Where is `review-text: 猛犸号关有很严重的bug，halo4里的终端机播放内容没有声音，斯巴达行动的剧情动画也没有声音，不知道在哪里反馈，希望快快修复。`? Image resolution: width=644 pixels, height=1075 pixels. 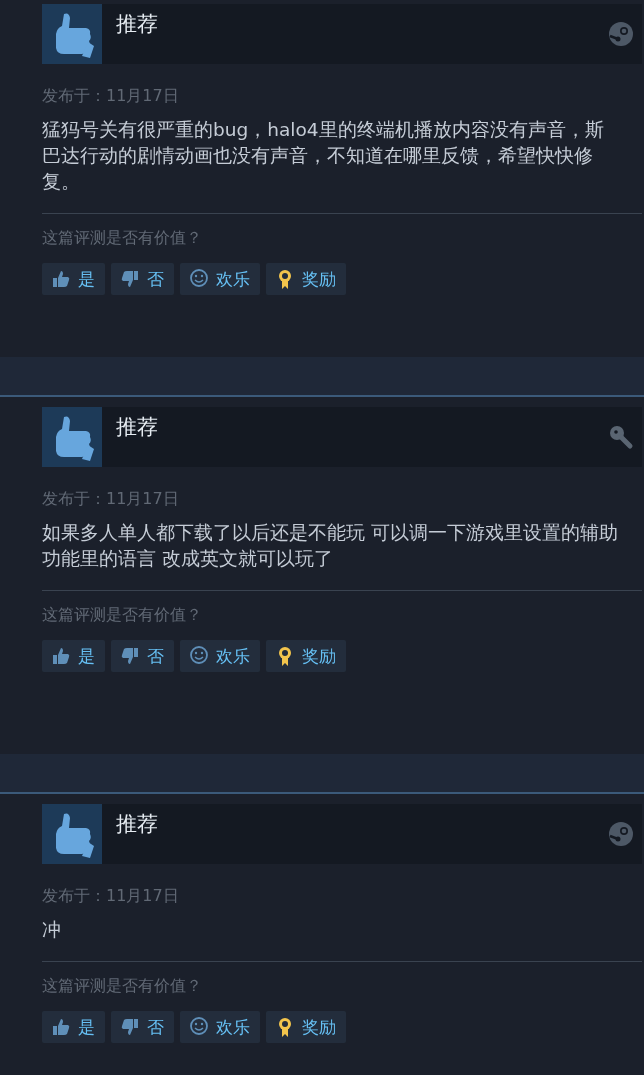
review-text: 猛犸号关有很严重的bug，halo4里的终端机播放内容没有声音，斯巴达行动的剧情动画也没有声音，不知道在哪里反馈，希望快快修复。 is located at coordinates (323, 156).